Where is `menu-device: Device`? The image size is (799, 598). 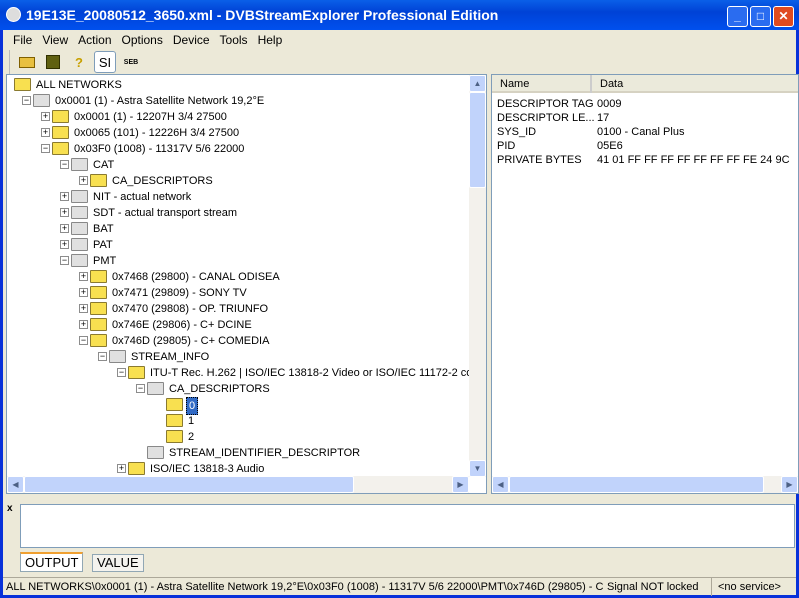
menu-device: Device is located at coordinates (192, 39).